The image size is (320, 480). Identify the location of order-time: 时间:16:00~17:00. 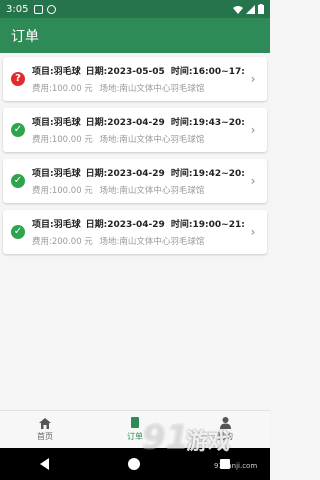
(207, 72).